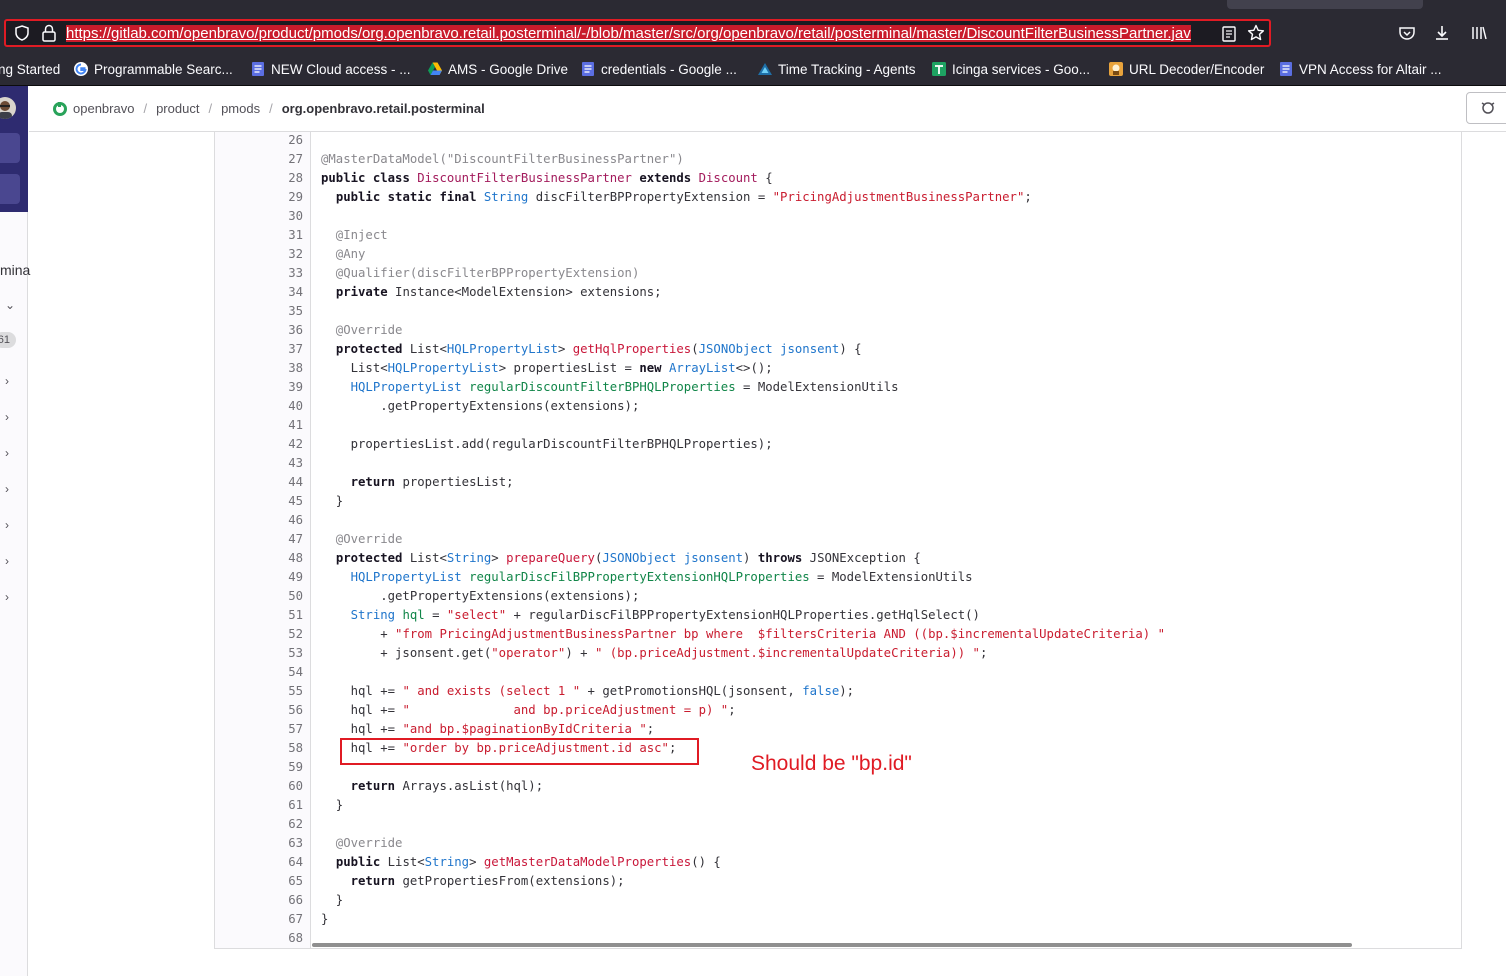 The image size is (1506, 976). What do you see at coordinates (259, 368) in the screenshot?
I see `line-number: 38` at bounding box center [259, 368].